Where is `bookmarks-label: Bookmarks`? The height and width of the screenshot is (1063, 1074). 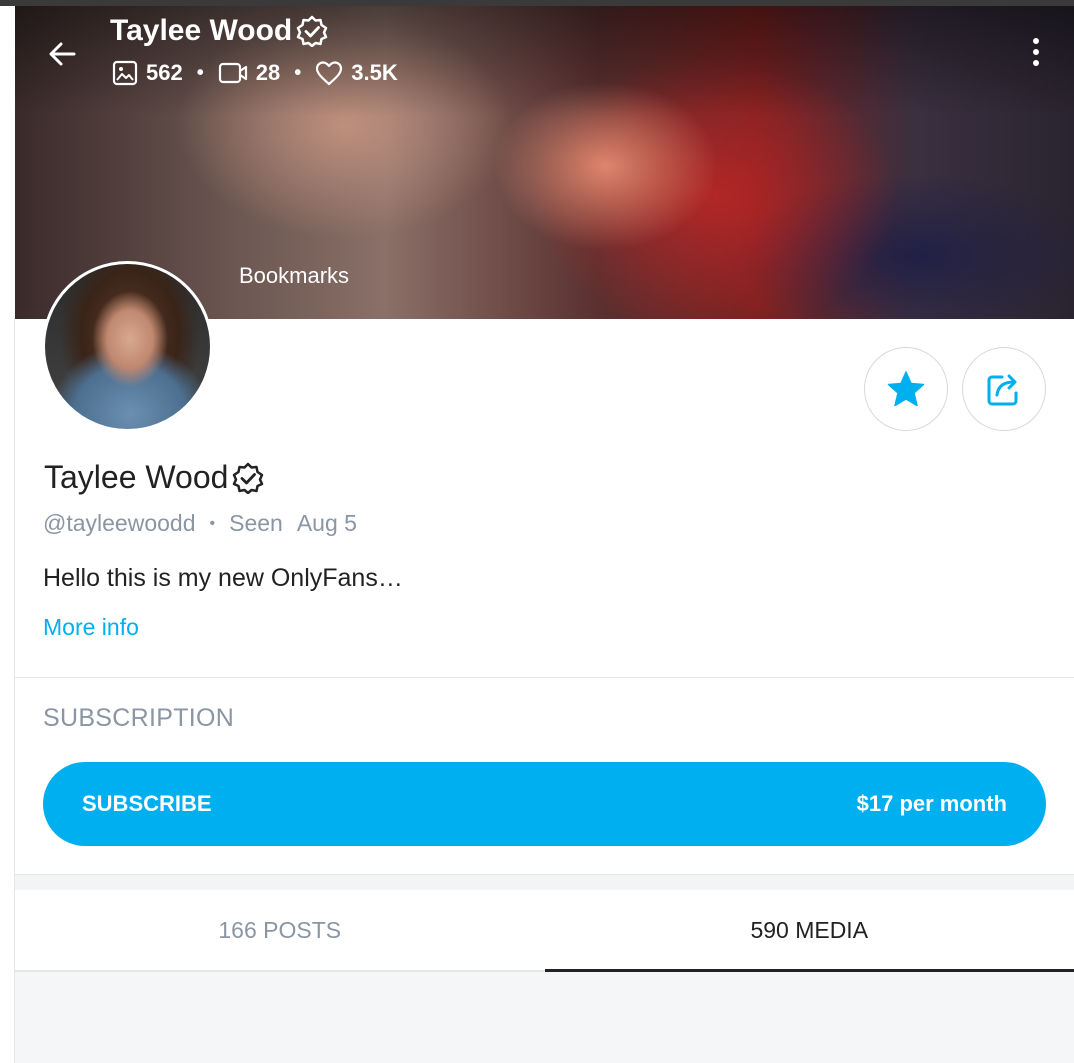 bookmarks-label: Bookmarks is located at coordinates (294, 275).